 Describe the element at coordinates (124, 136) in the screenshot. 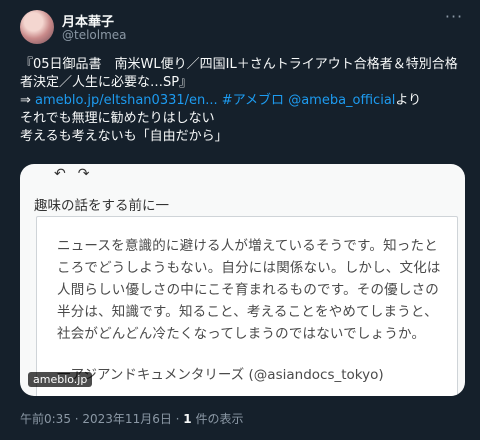

I see `tweet-line: 考えるも考えないも「自由だから」` at that location.